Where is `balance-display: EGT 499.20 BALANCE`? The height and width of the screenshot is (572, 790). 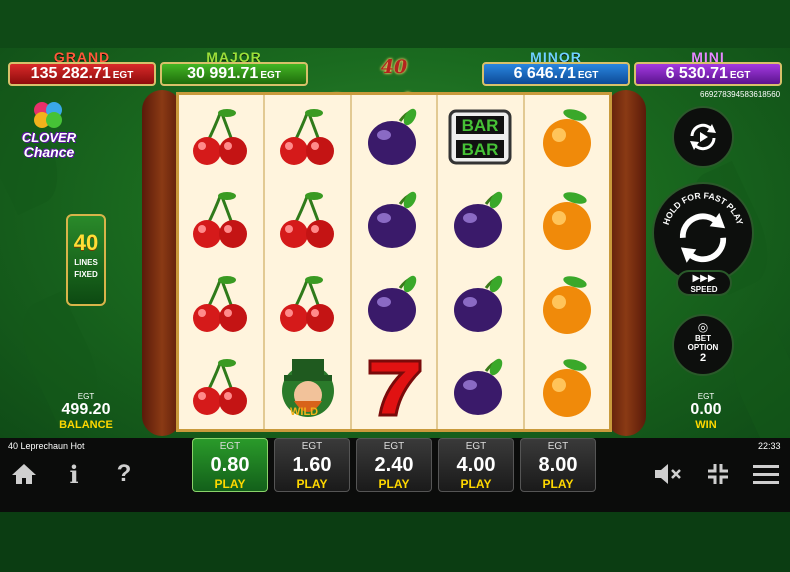 balance-display: EGT 499.20 BALANCE is located at coordinates (86, 411).